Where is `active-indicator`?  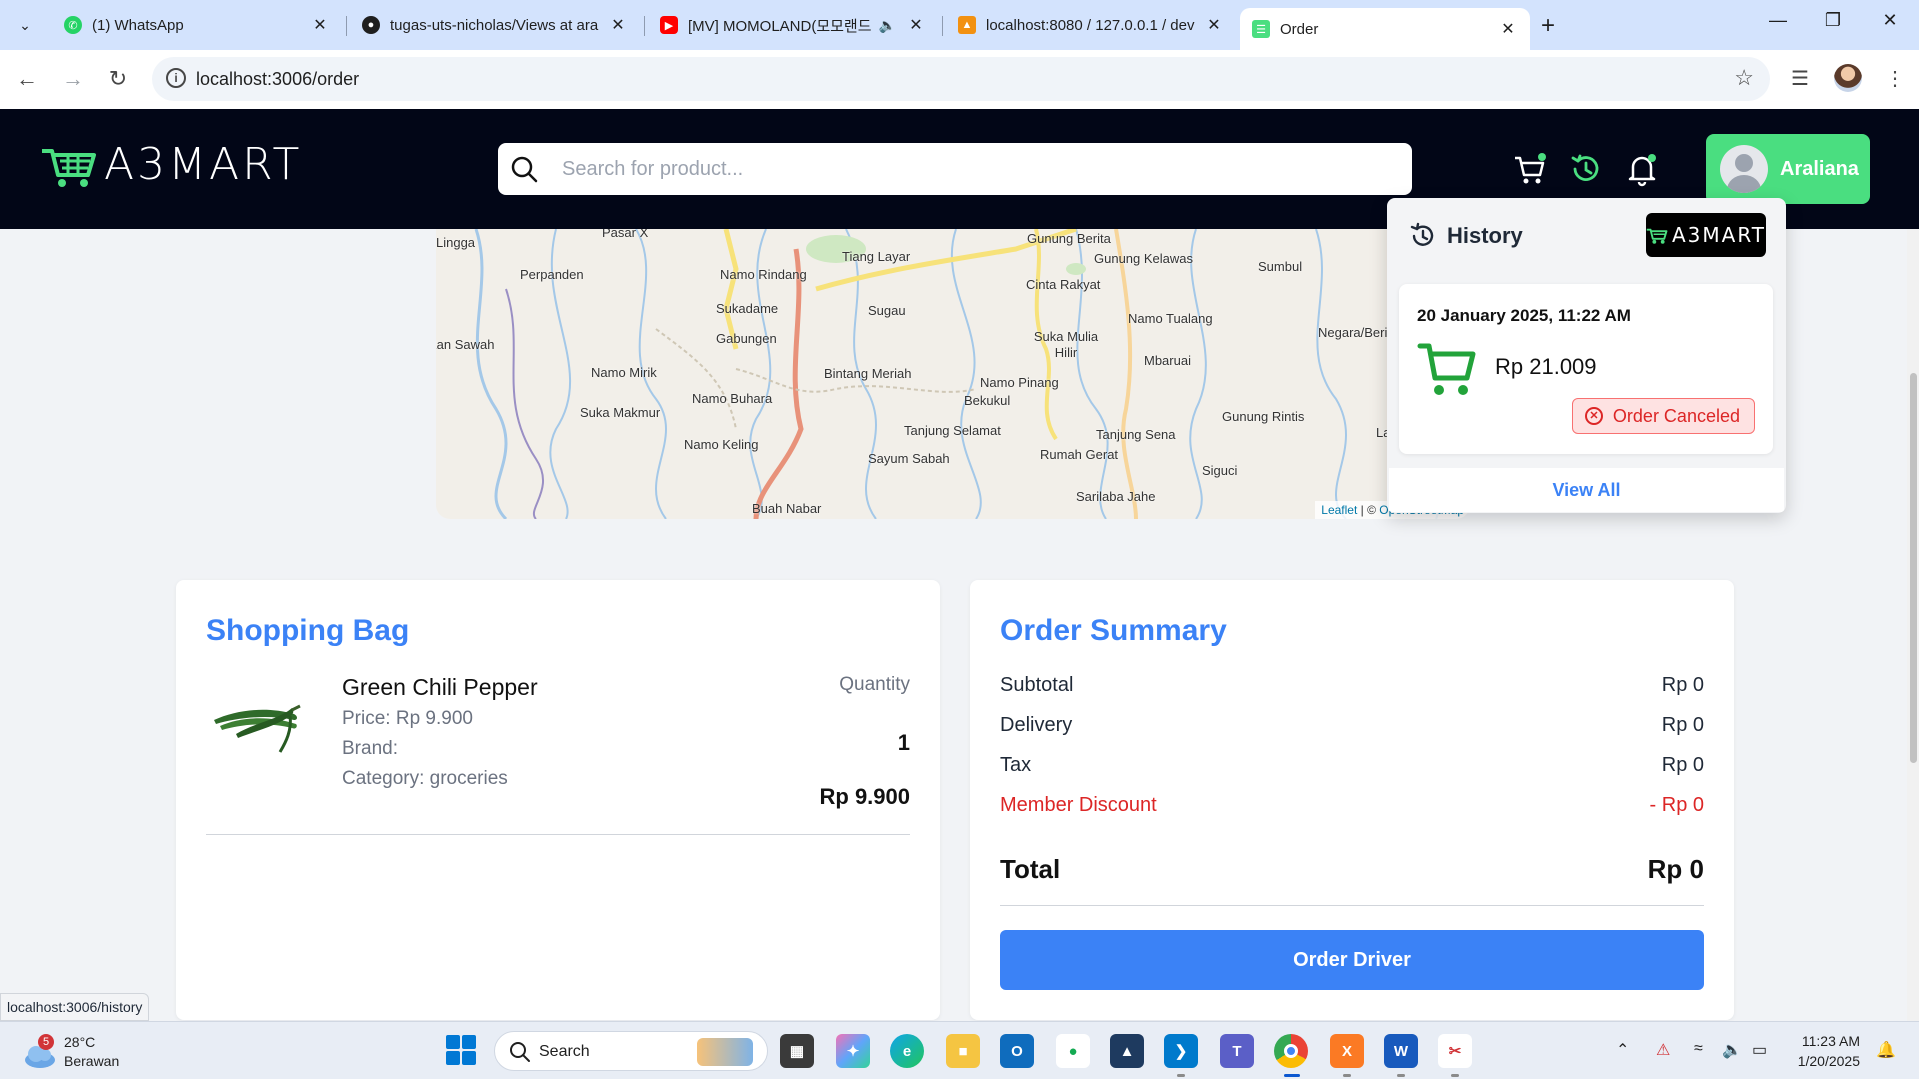
active-indicator is located at coordinates (1292, 1075).